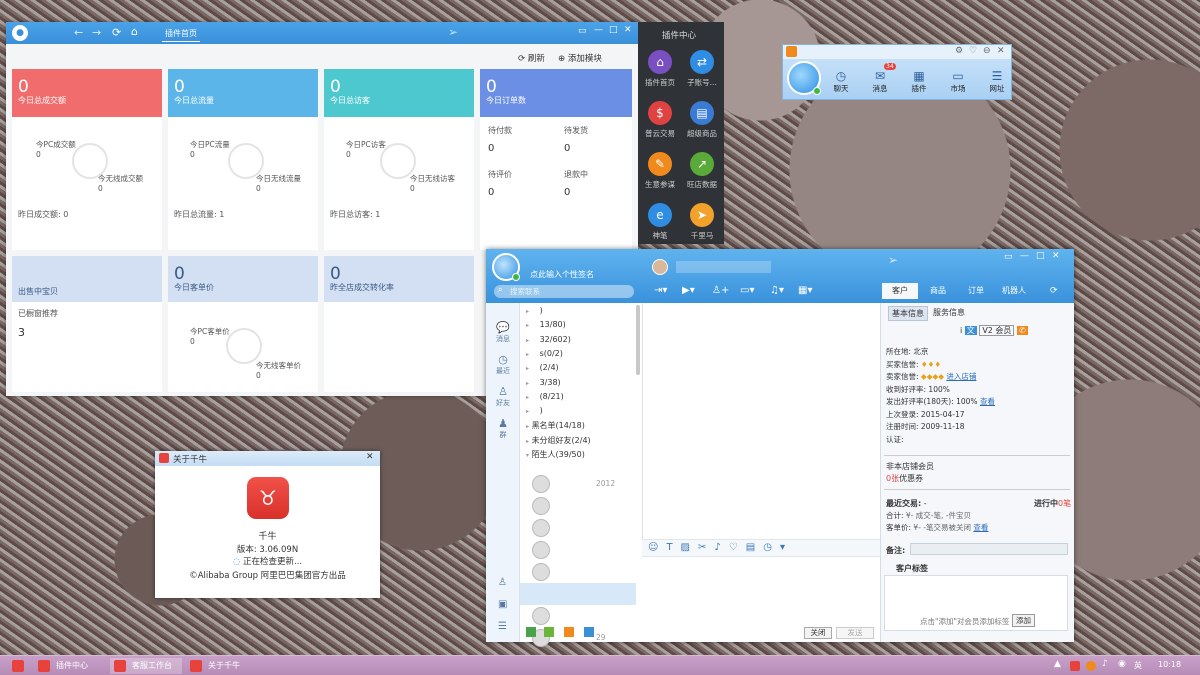  Describe the element at coordinates (702, 222) in the screenshot. I see `plugin-item-7: ➤ 千里马` at that location.